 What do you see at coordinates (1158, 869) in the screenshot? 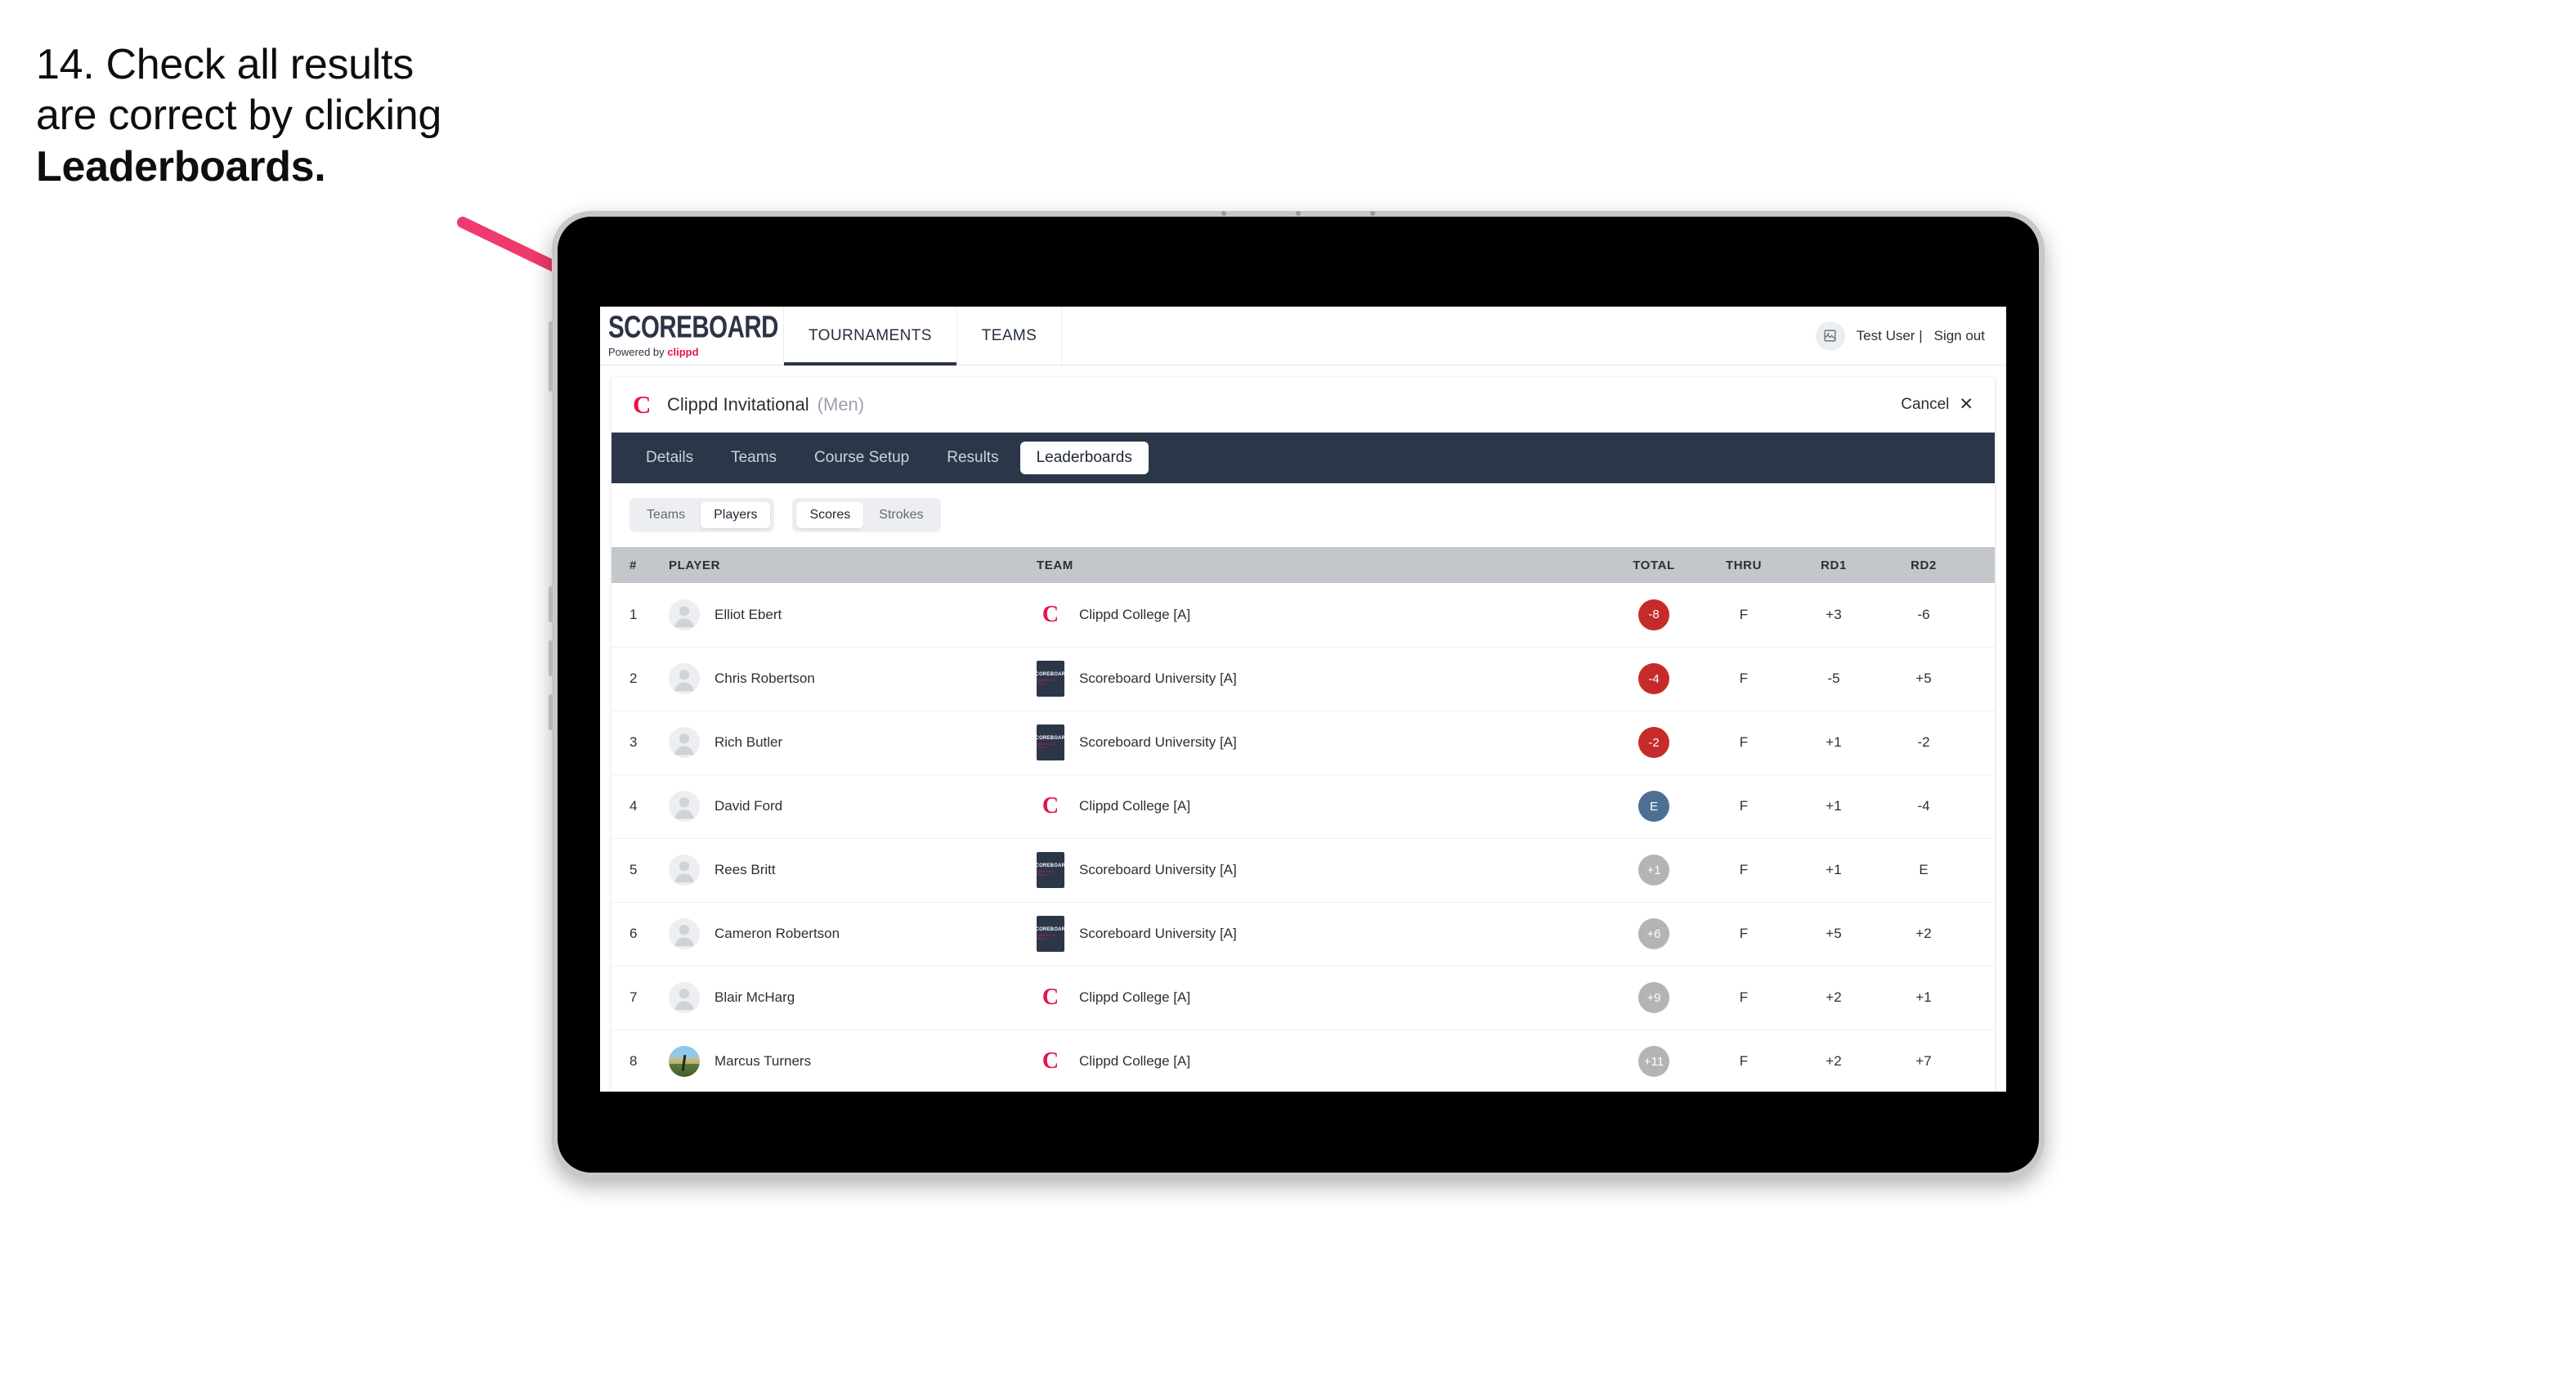
I see `team-name: Scoreboard University [A]` at bounding box center [1158, 869].